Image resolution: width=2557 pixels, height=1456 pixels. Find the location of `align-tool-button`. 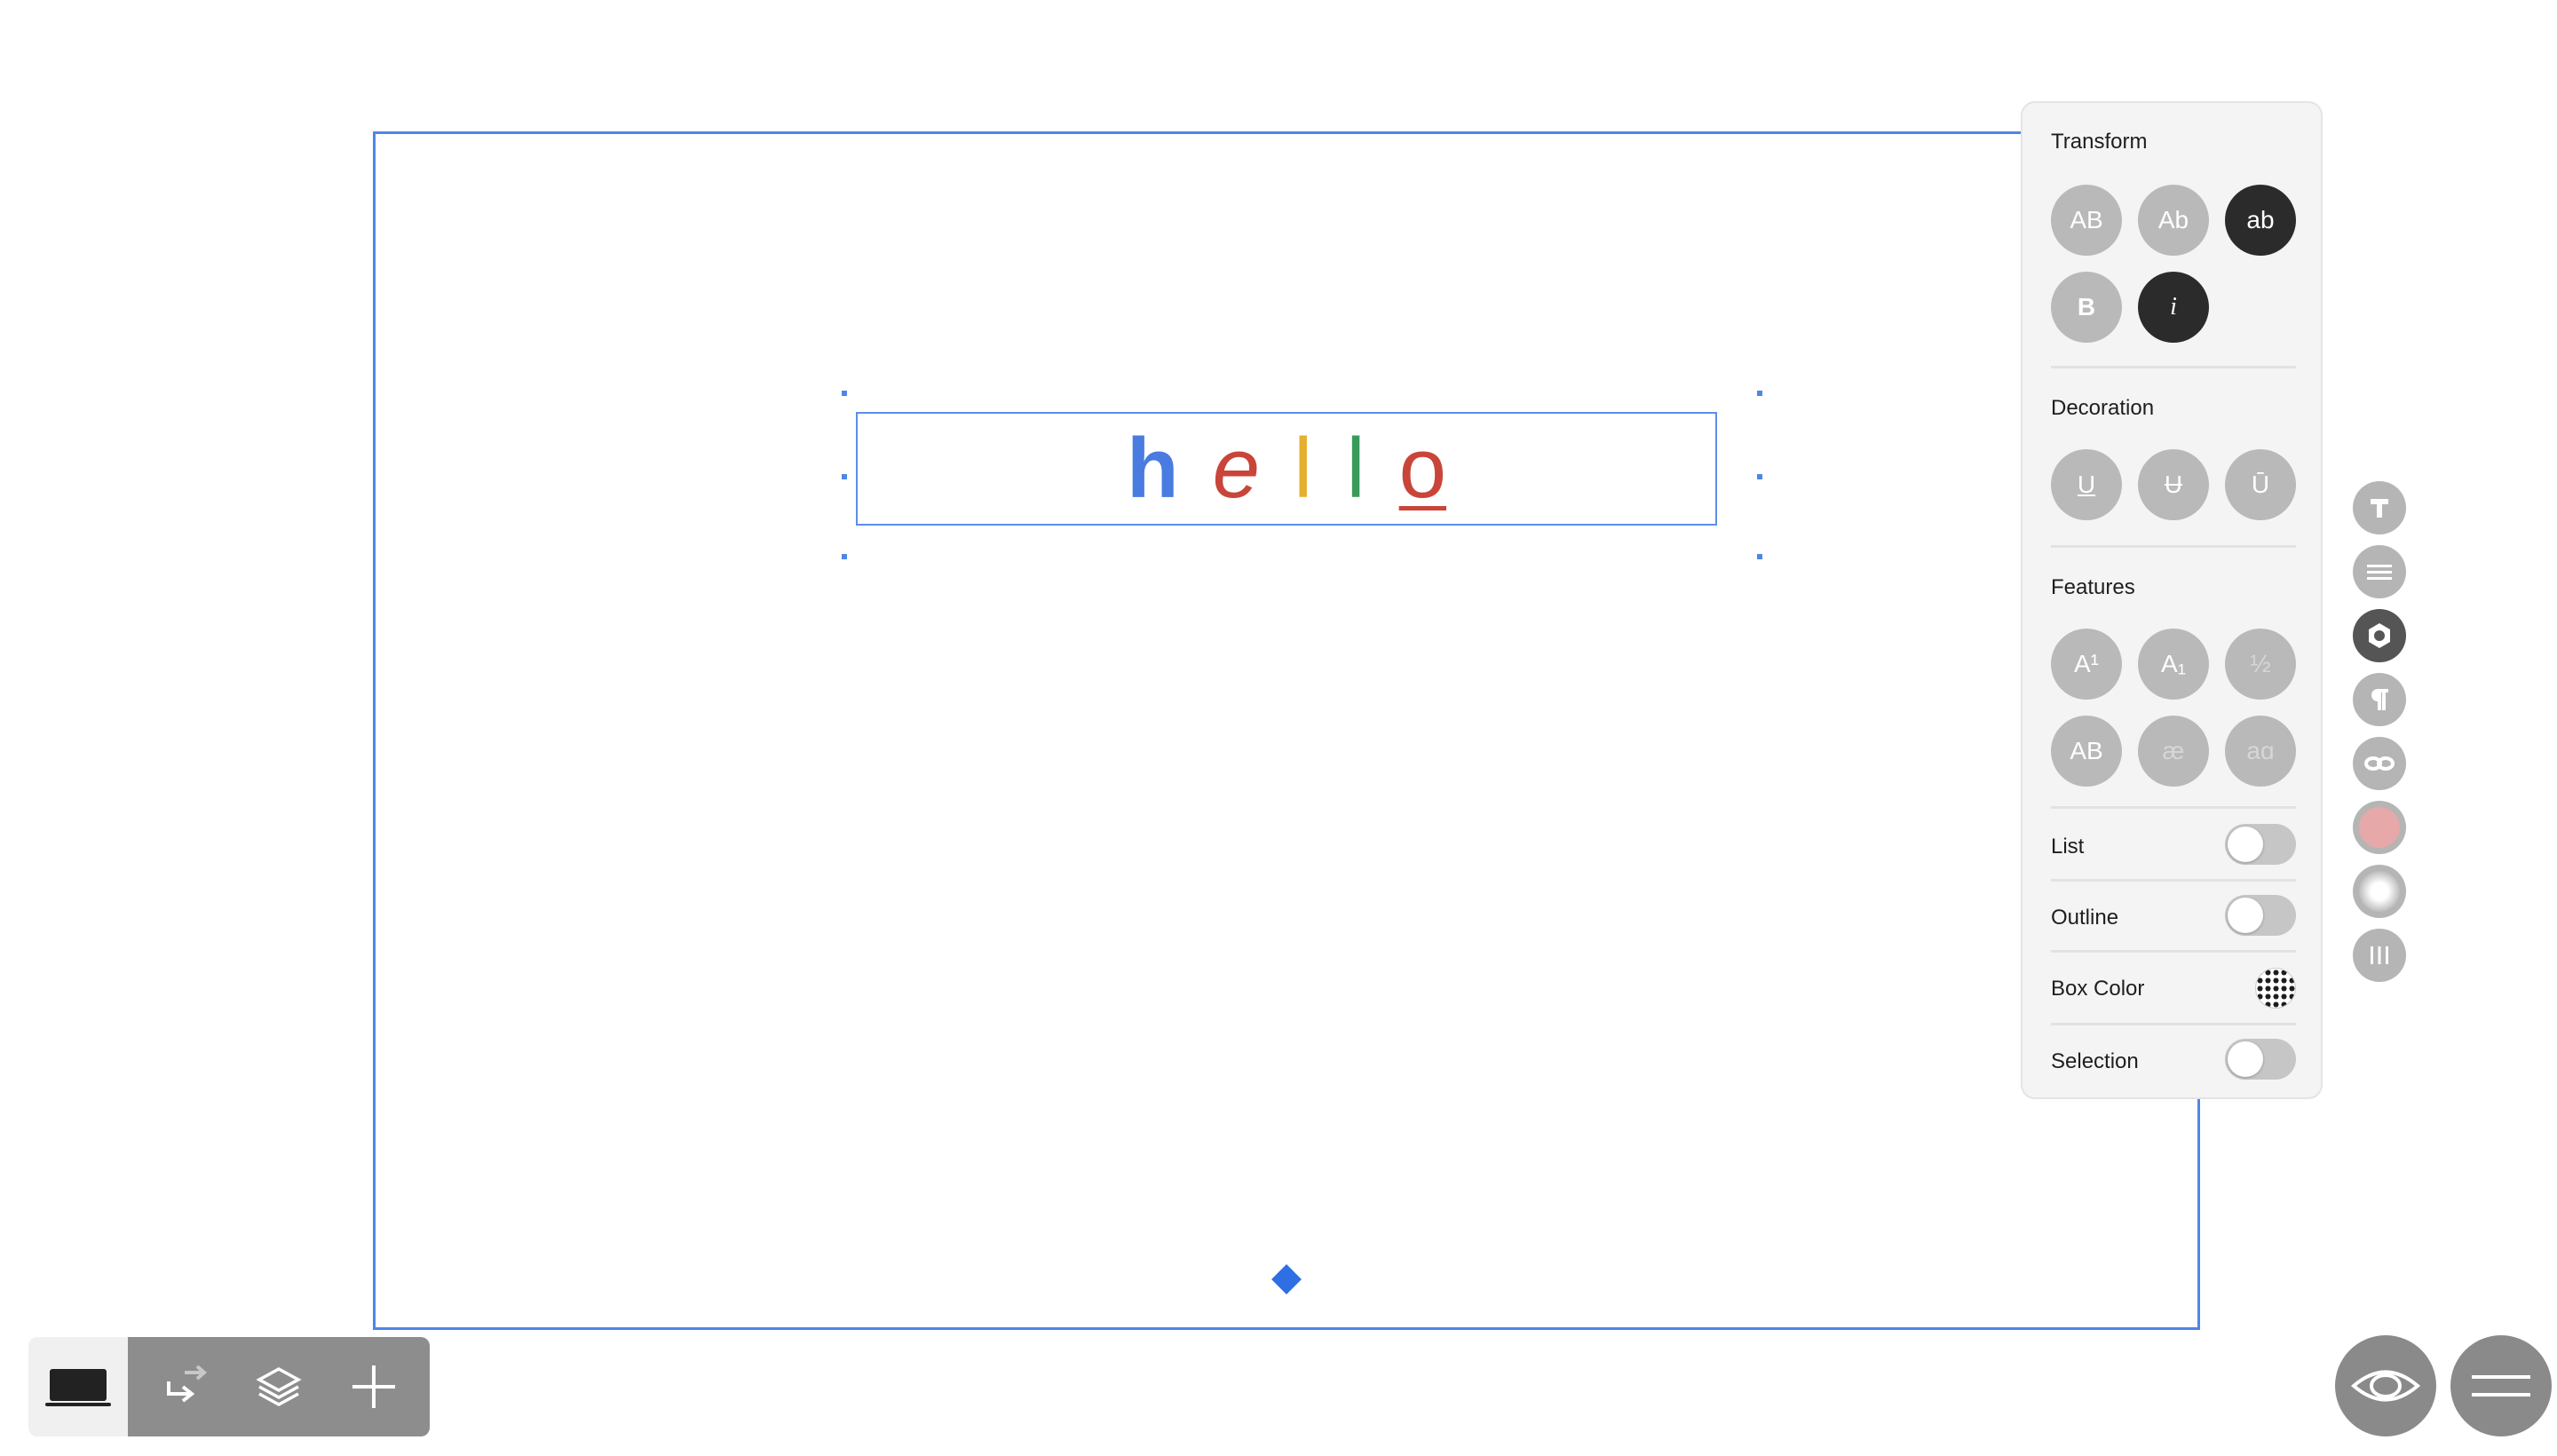

align-tool-button is located at coordinates (2379, 571).